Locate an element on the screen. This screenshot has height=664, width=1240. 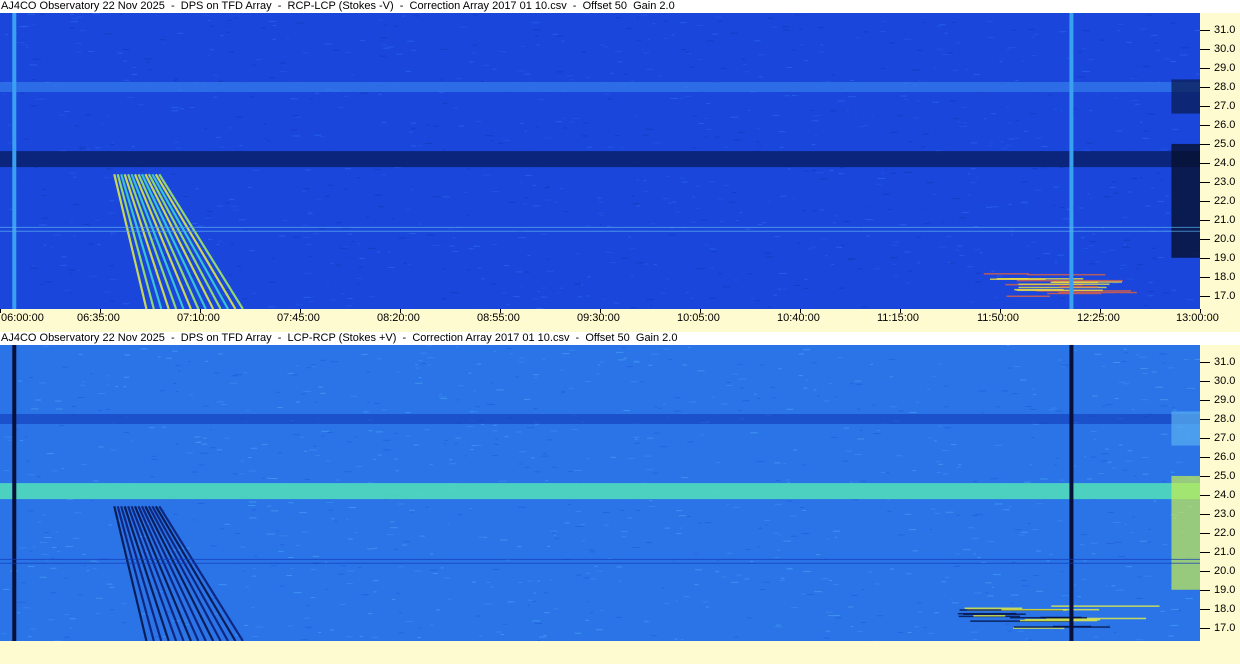
frequency-band is located at coordinates (600, 419).